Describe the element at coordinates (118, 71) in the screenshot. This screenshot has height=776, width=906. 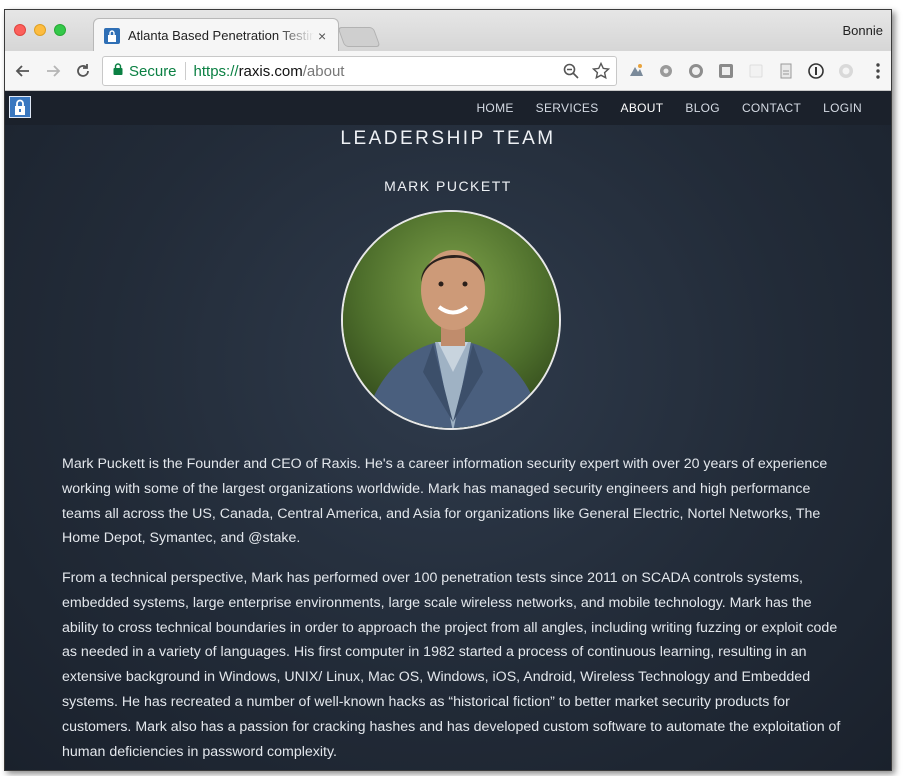
I see `lock-icon` at that location.